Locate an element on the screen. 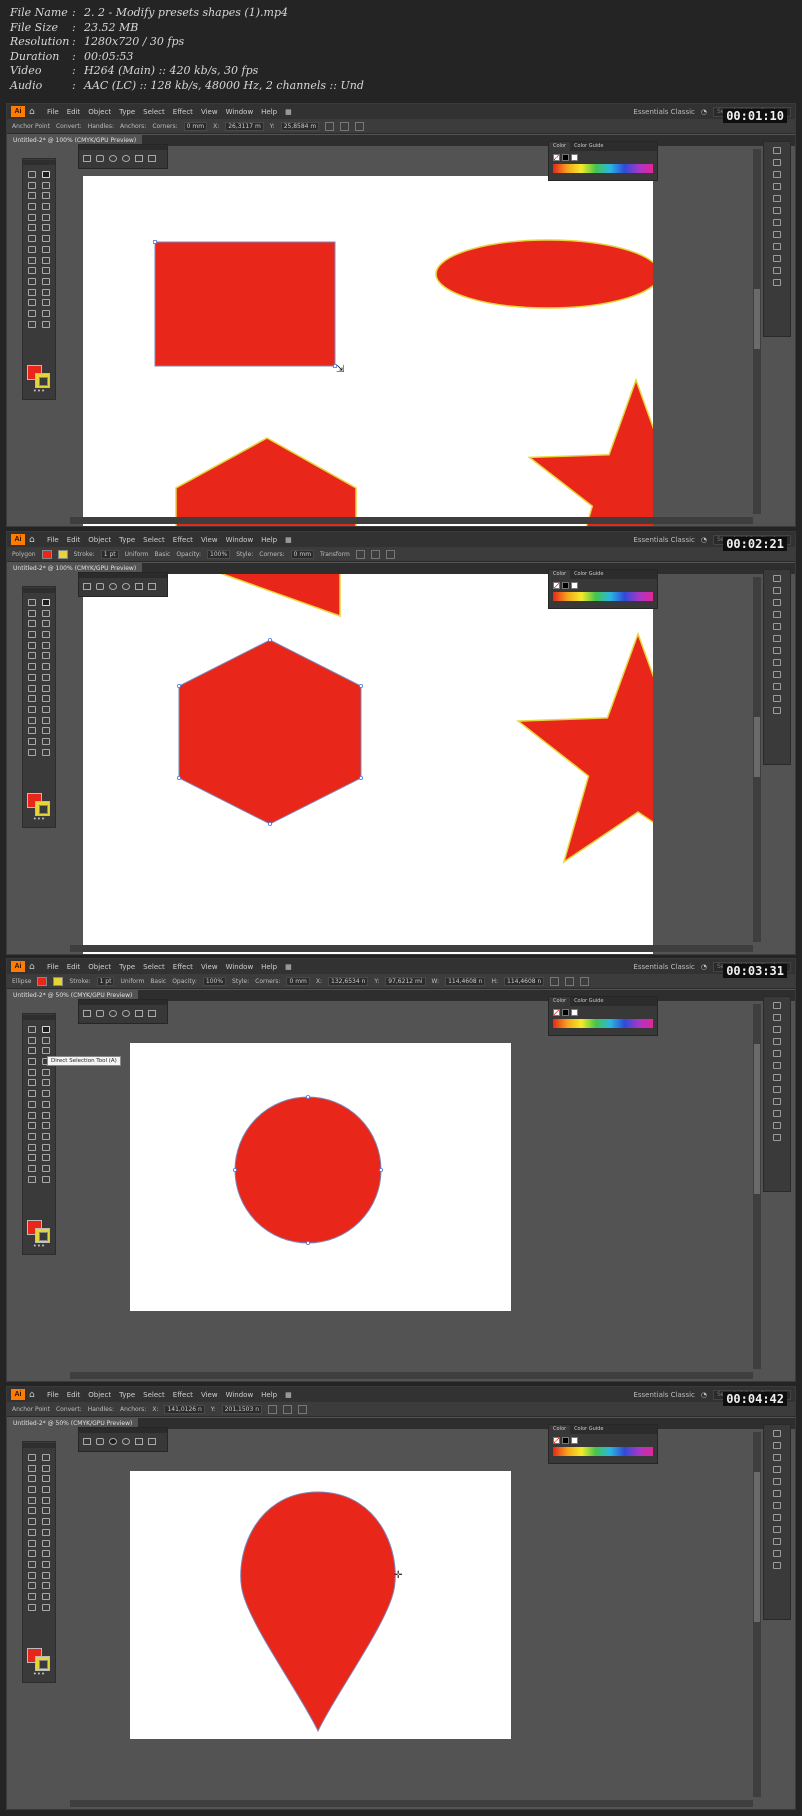 This screenshot has width=802, height=1816. shape-builder-tool-icon is located at coordinates (32, 271).